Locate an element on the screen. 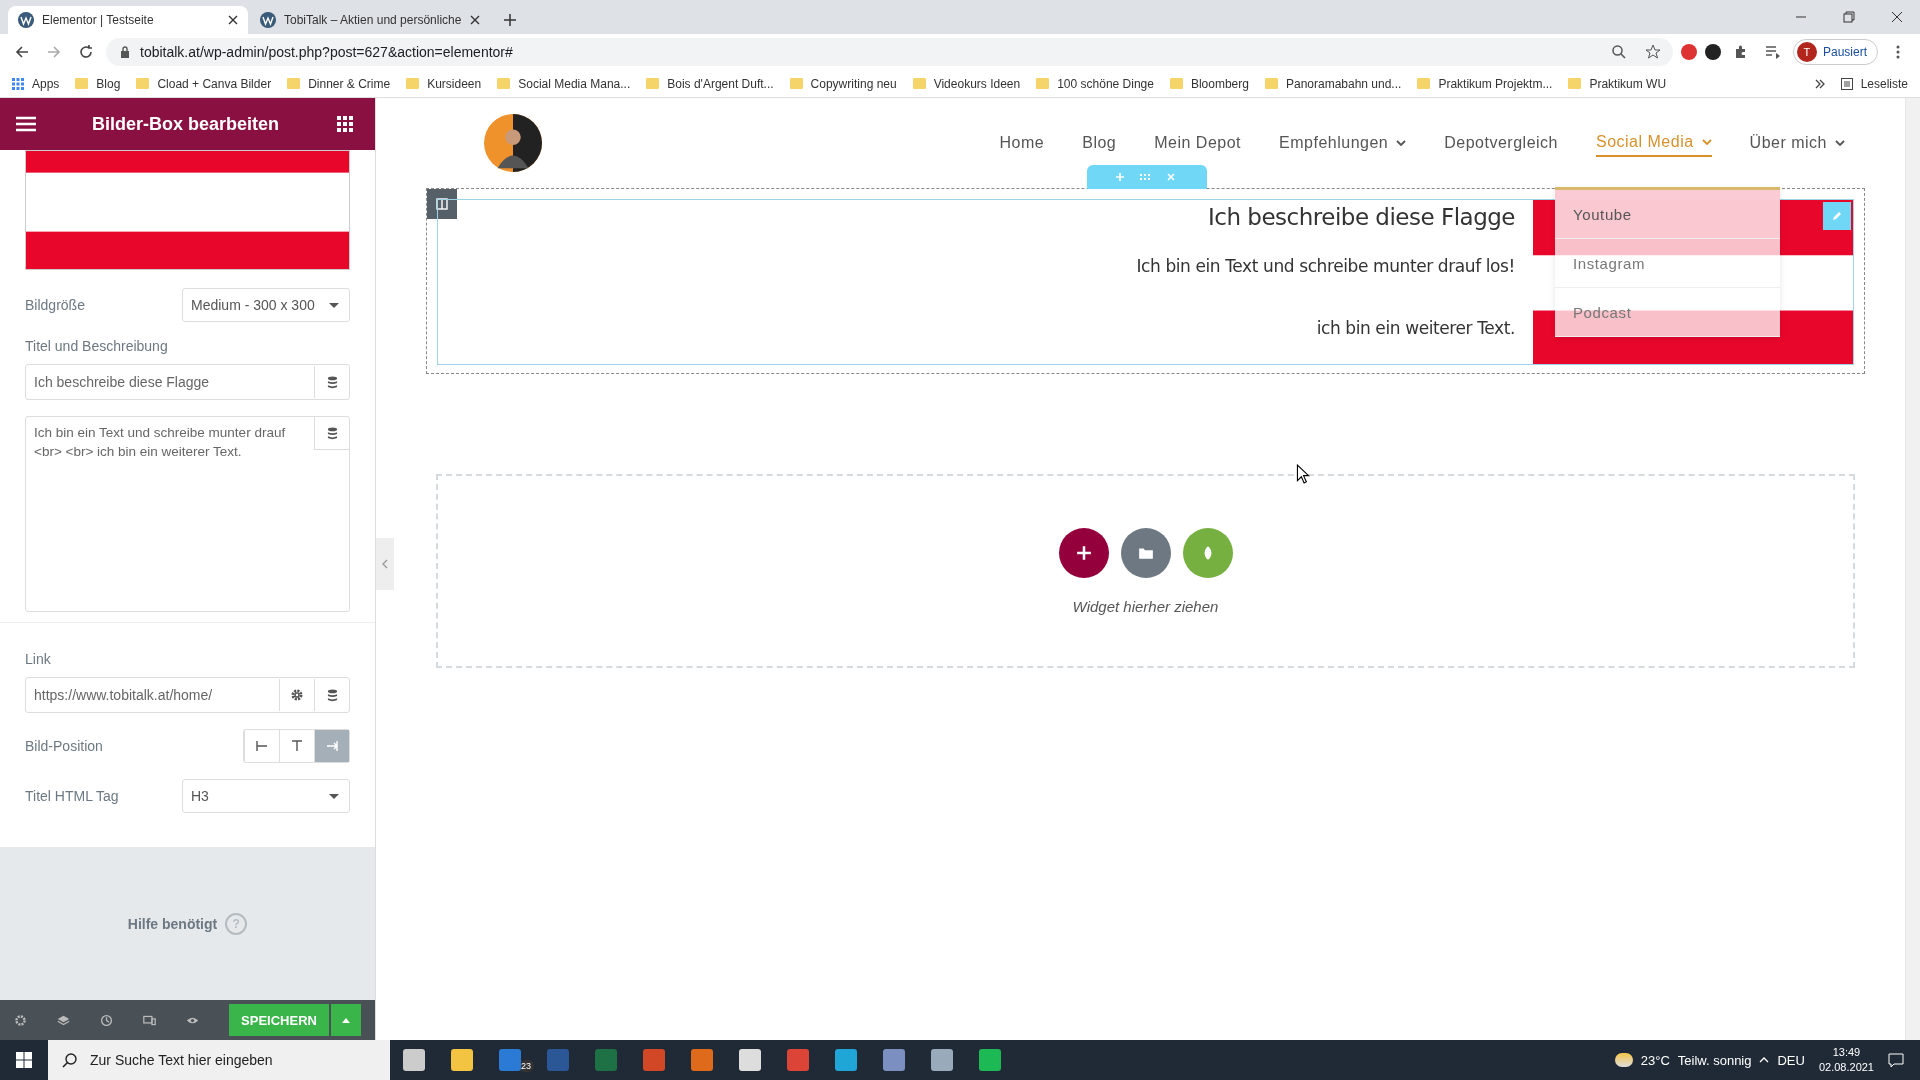 The height and width of the screenshot is (1080, 1920). plus-icon is located at coordinates (1083, 552).